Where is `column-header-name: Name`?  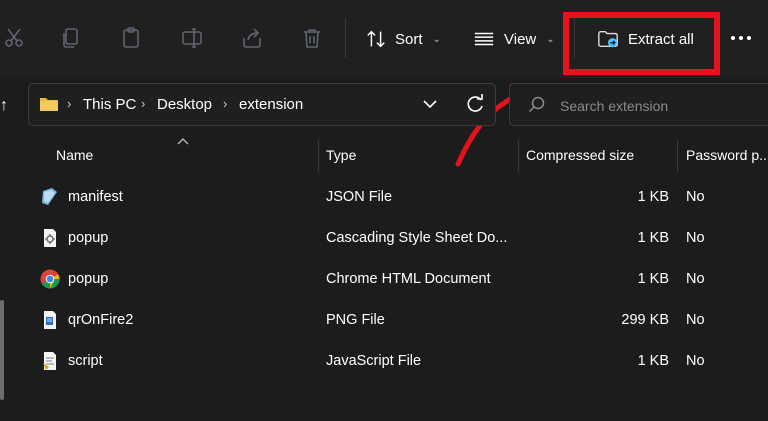 column-header-name: Name is located at coordinates (183, 155).